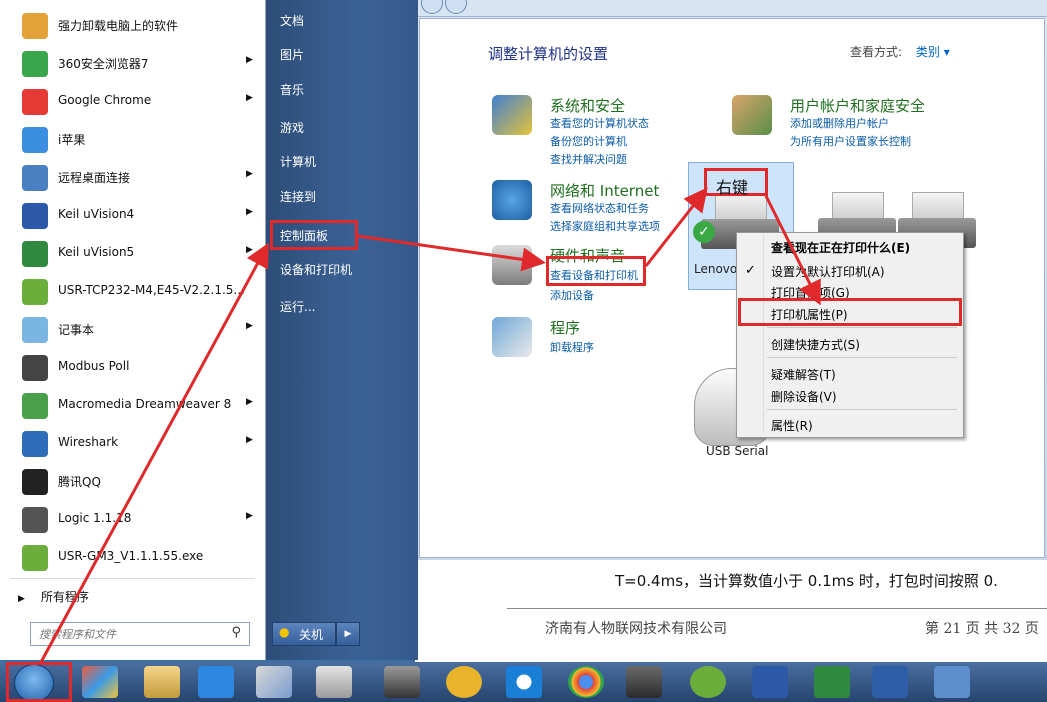 The width and height of the screenshot is (1047, 702). Describe the element at coordinates (839, 123) in the screenshot. I see `category-link: 添加或删除用户帐户` at that location.